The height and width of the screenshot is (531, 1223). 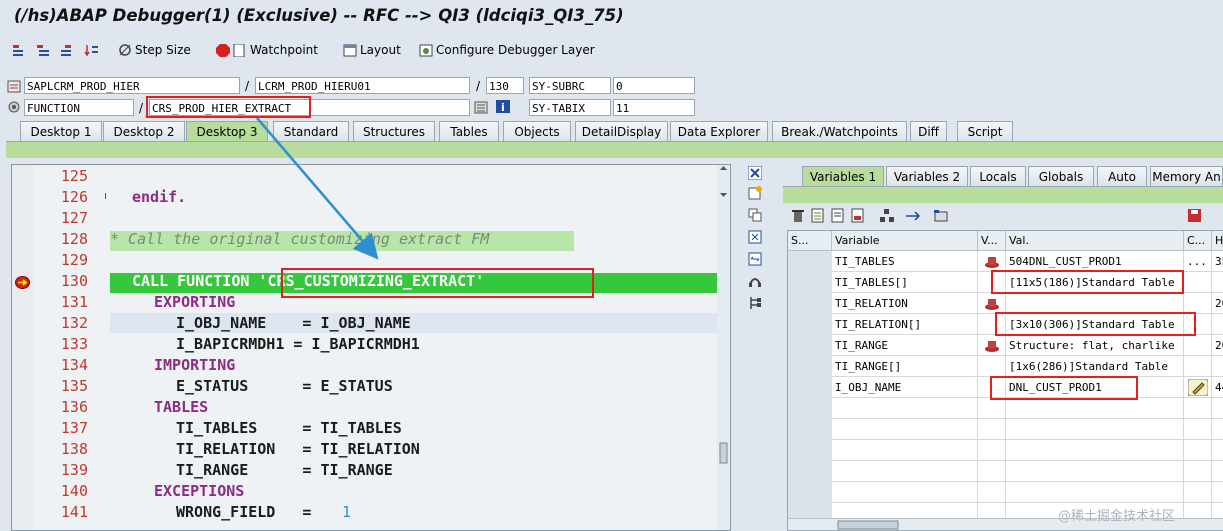 What do you see at coordinates (1117, 516) in the screenshot?
I see `watermark: @稀土掘金技术社区` at bounding box center [1117, 516].